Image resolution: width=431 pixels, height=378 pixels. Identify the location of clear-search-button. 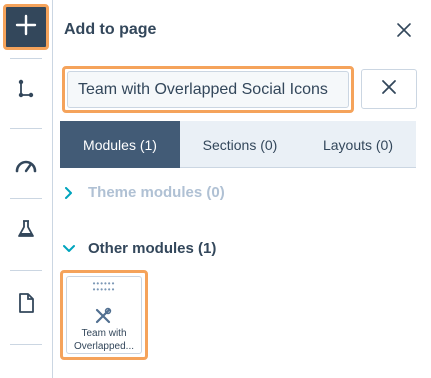
(389, 89).